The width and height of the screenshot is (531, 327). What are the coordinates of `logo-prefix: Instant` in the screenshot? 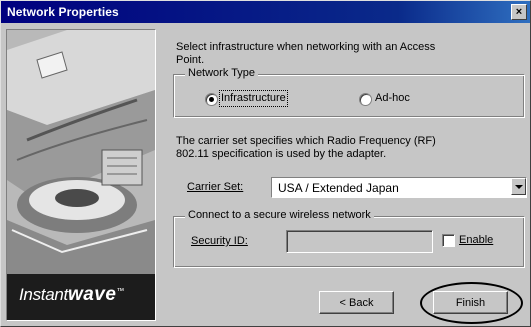 It's located at (43, 294).